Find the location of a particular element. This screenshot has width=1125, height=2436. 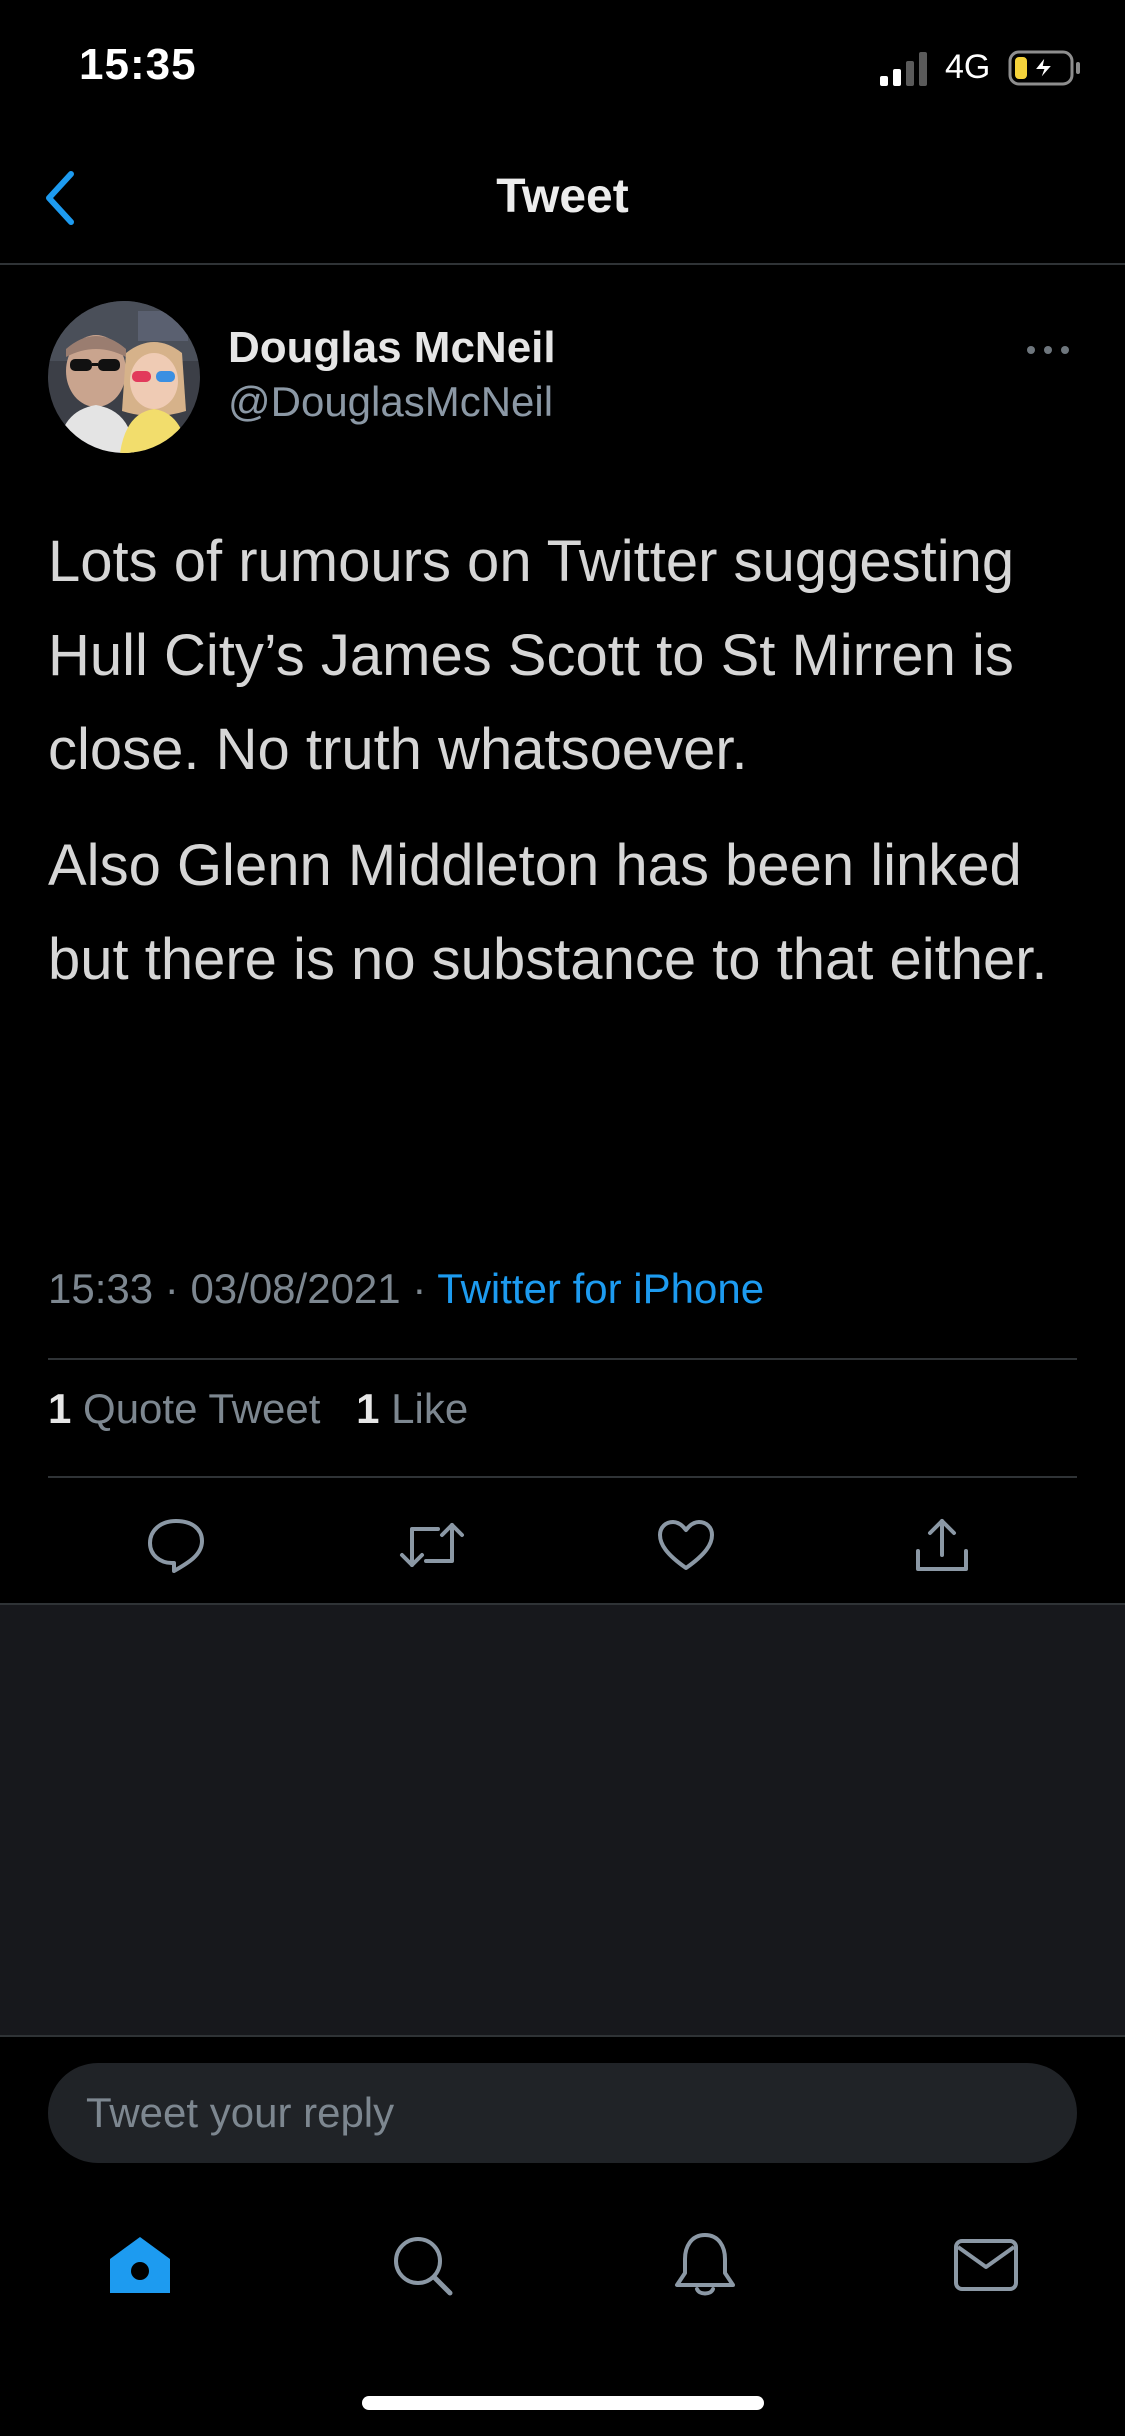

reply-icon is located at coordinates (176, 1546).